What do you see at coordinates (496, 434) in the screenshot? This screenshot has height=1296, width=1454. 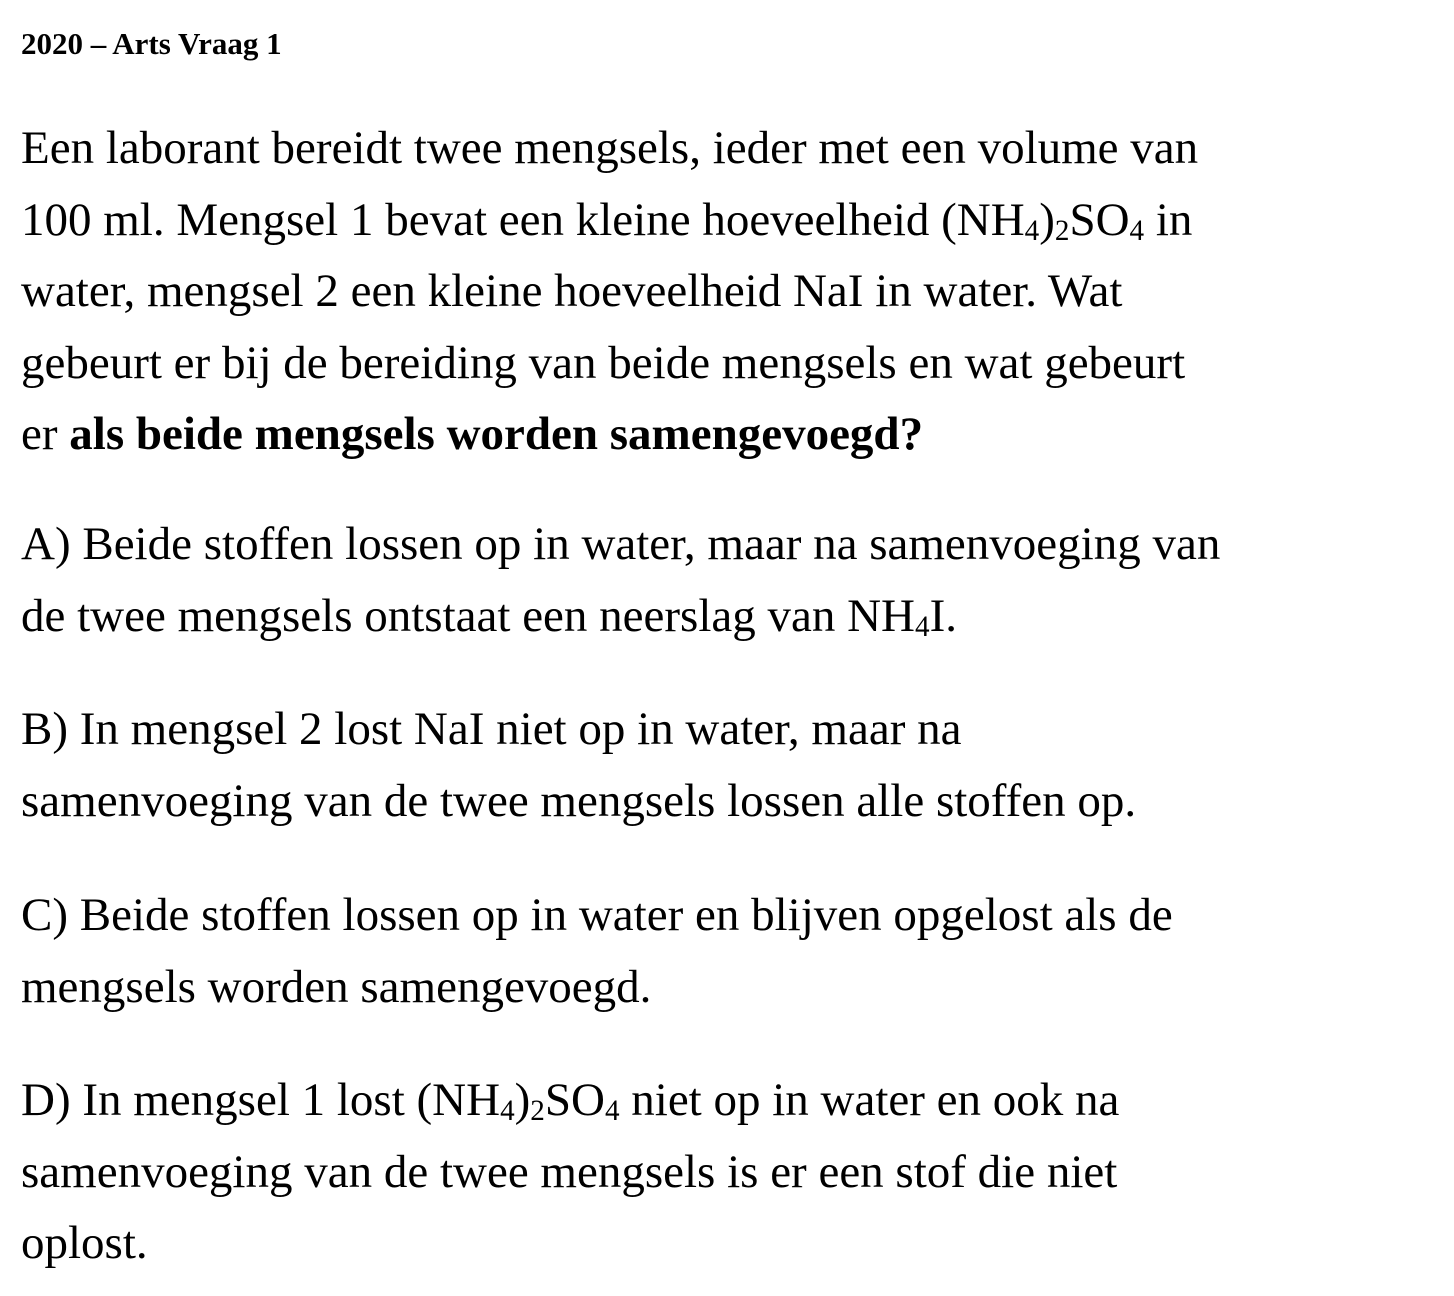 I see `emphasis-text: als beide mengsels worden samengevoegd?` at bounding box center [496, 434].